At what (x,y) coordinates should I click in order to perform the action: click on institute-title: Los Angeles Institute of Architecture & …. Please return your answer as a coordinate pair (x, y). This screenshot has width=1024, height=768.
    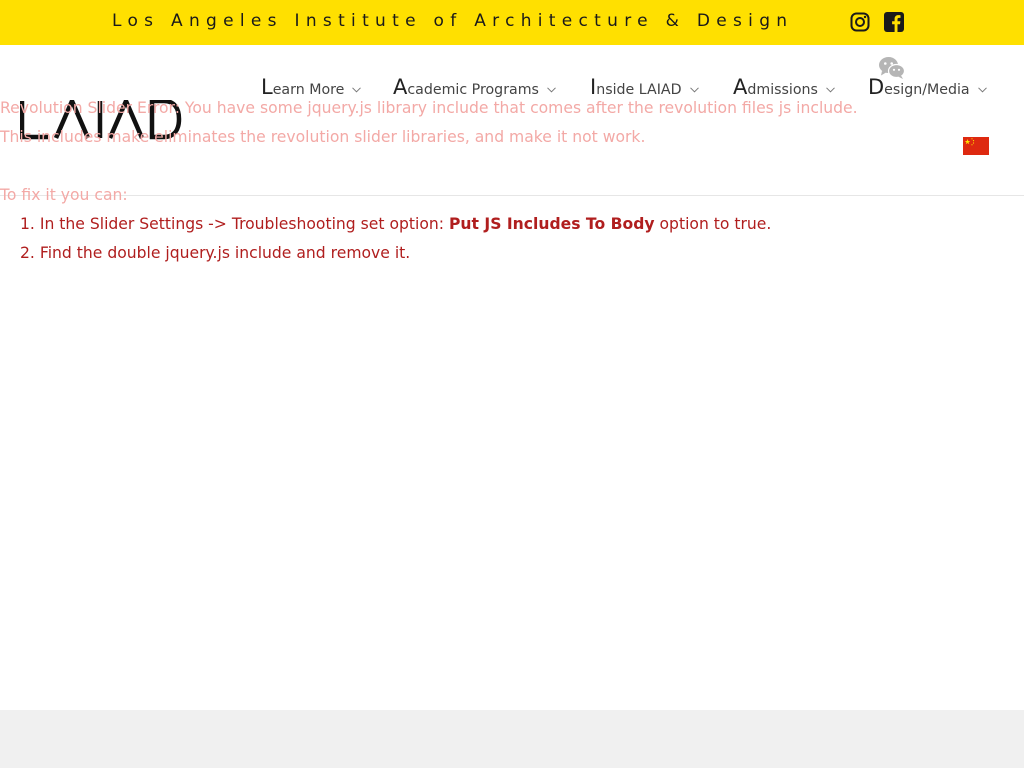
    Looking at the image, I should click on (453, 21).